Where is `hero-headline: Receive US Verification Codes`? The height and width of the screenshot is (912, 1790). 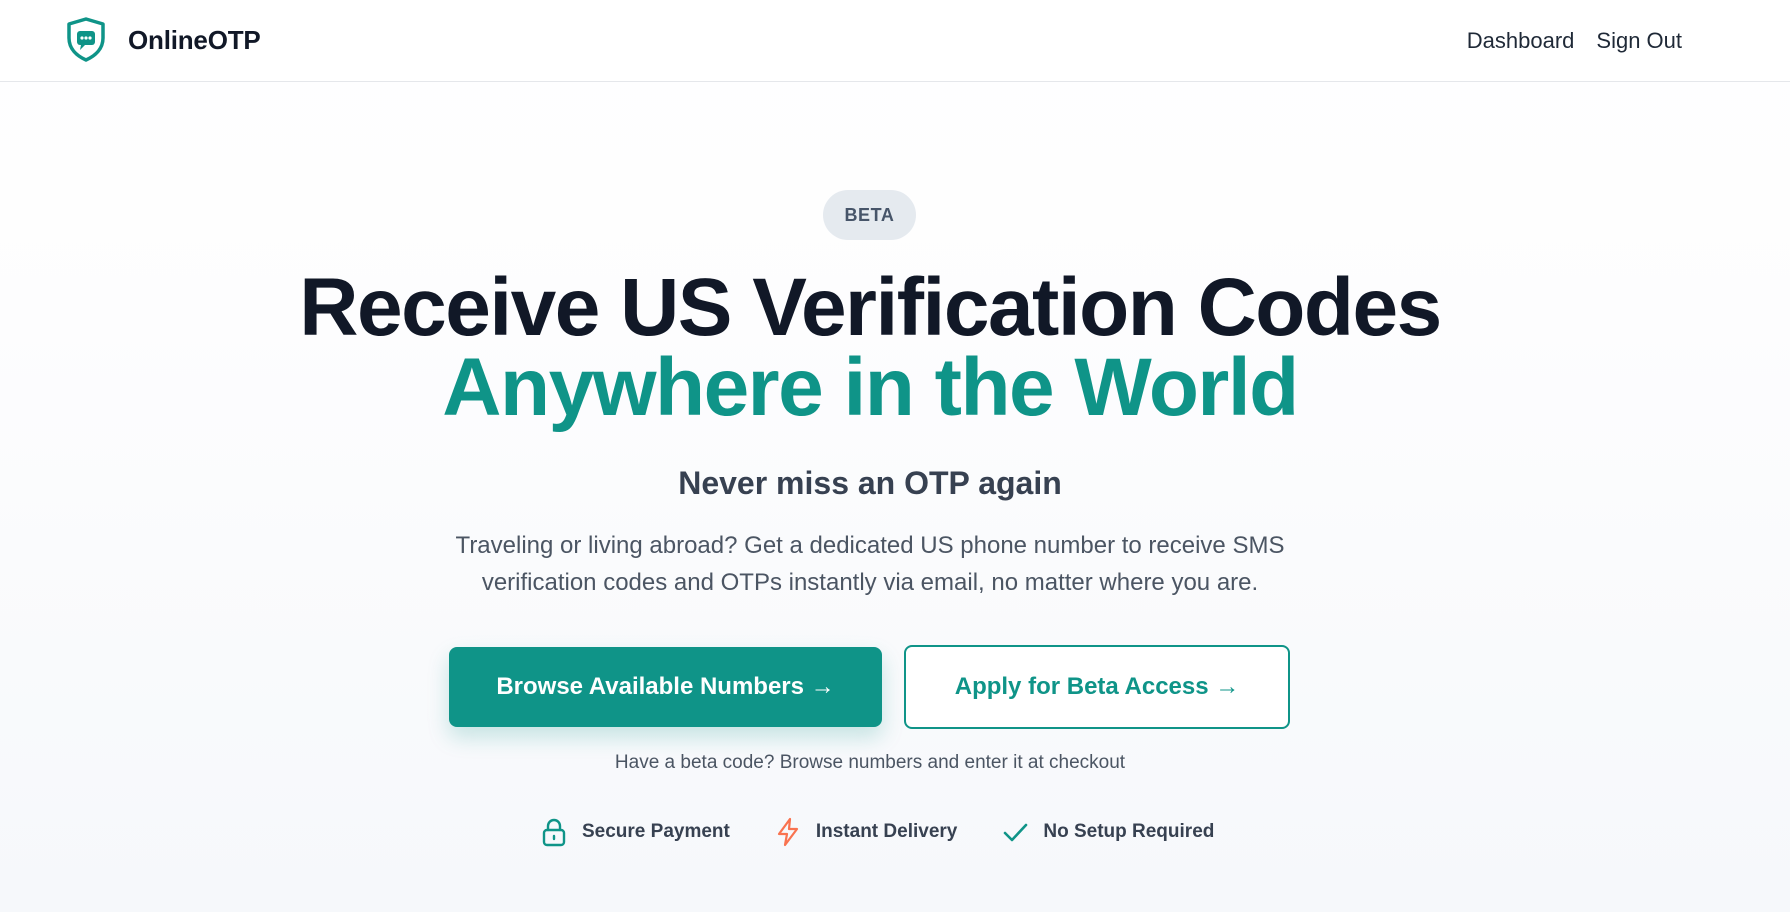 hero-headline: Receive US Verification Codes is located at coordinates (870, 307).